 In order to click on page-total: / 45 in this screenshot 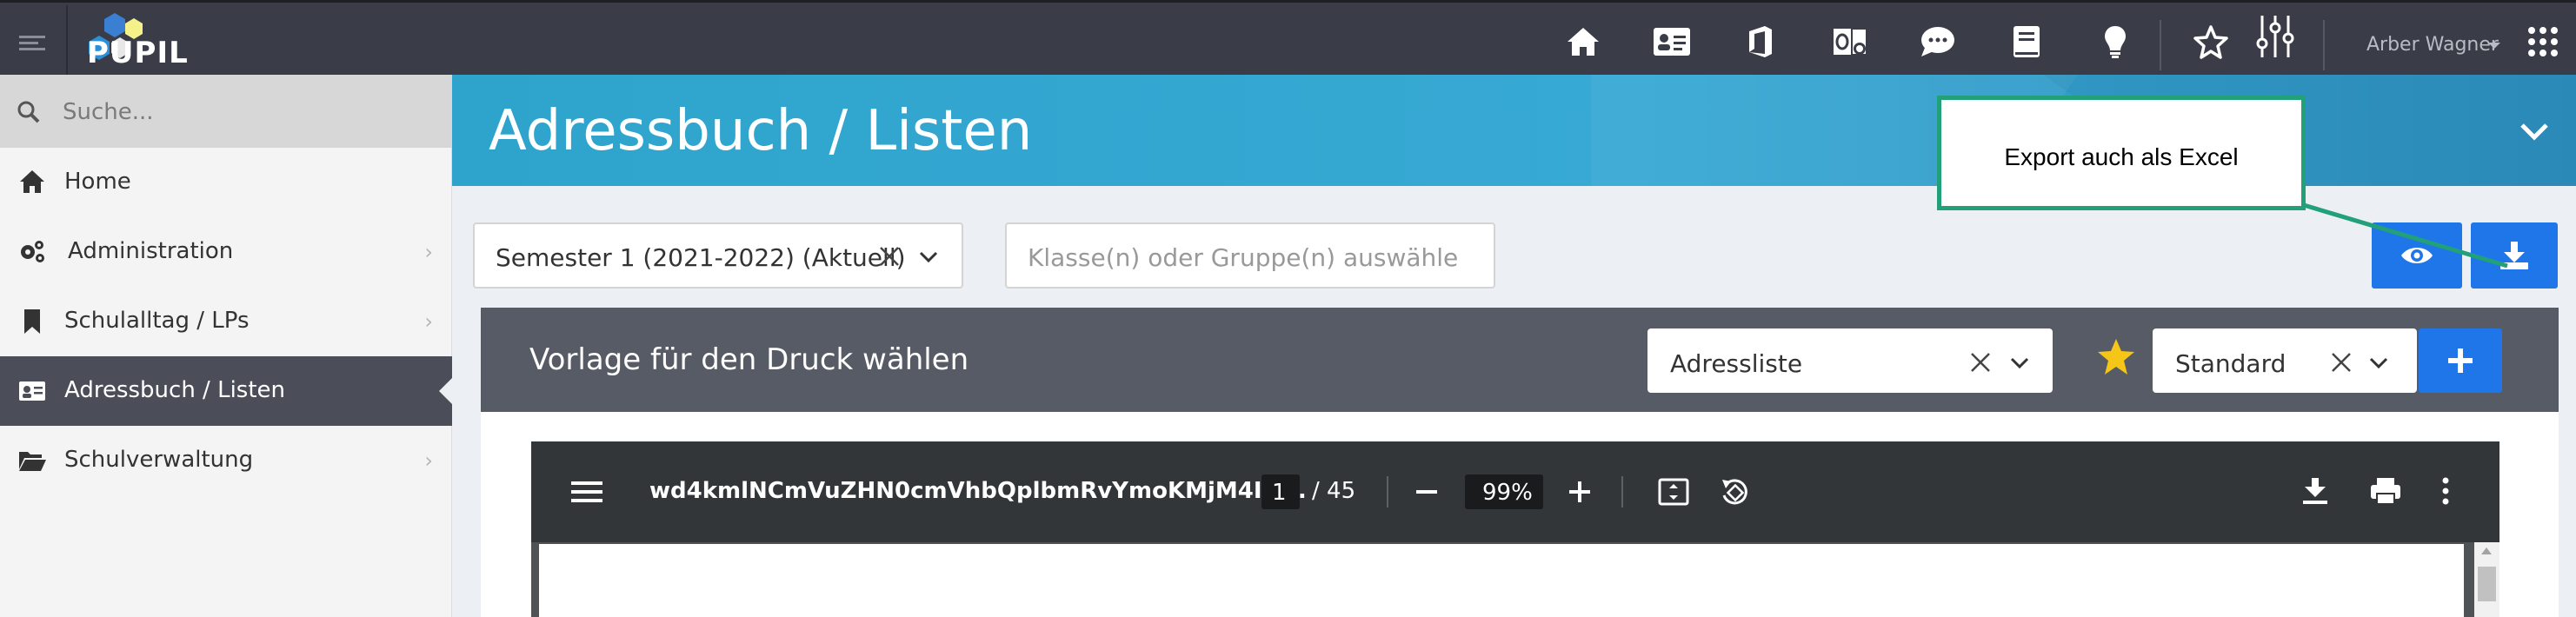, I will do `click(1334, 491)`.